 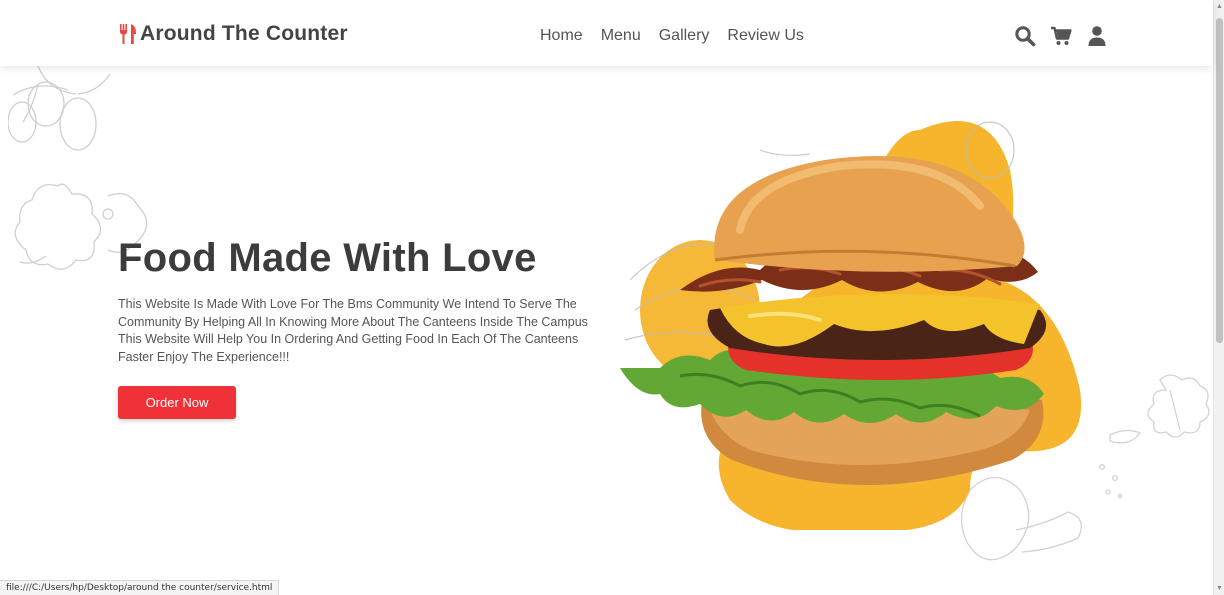 I want to click on logo-text: Around The Counter, so click(x=244, y=33).